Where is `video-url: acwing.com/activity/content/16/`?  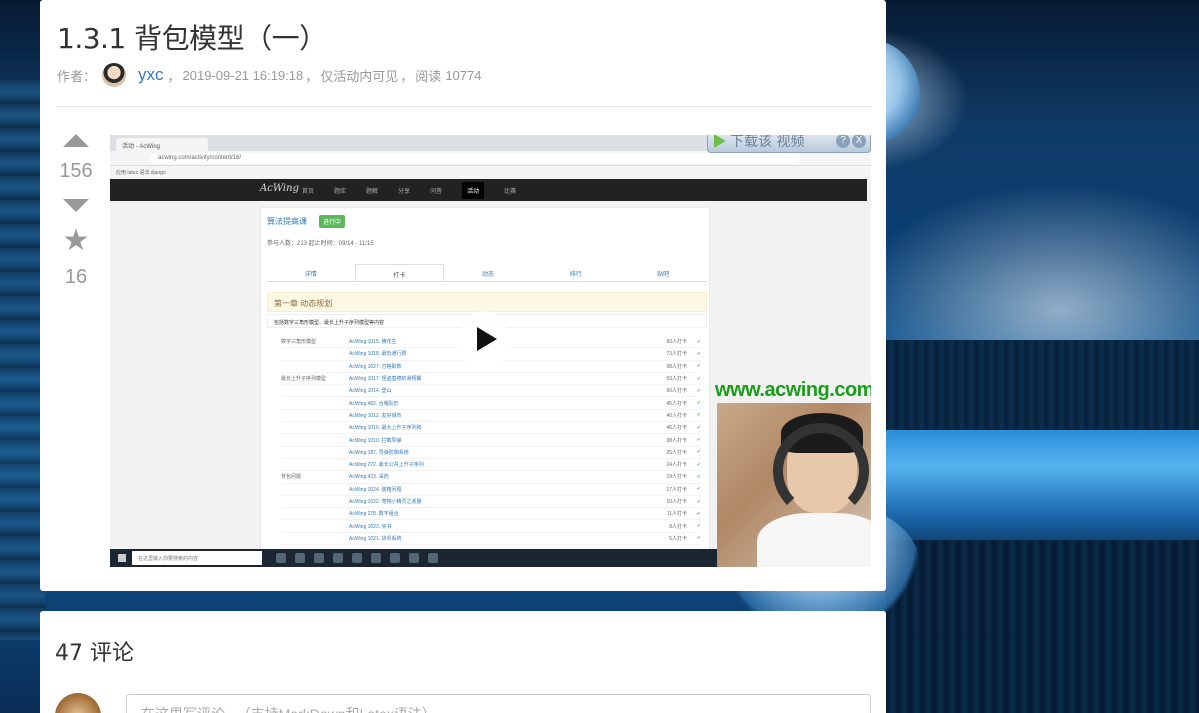
video-url: acwing.com/activity/content/16/ is located at coordinates (475, 158).